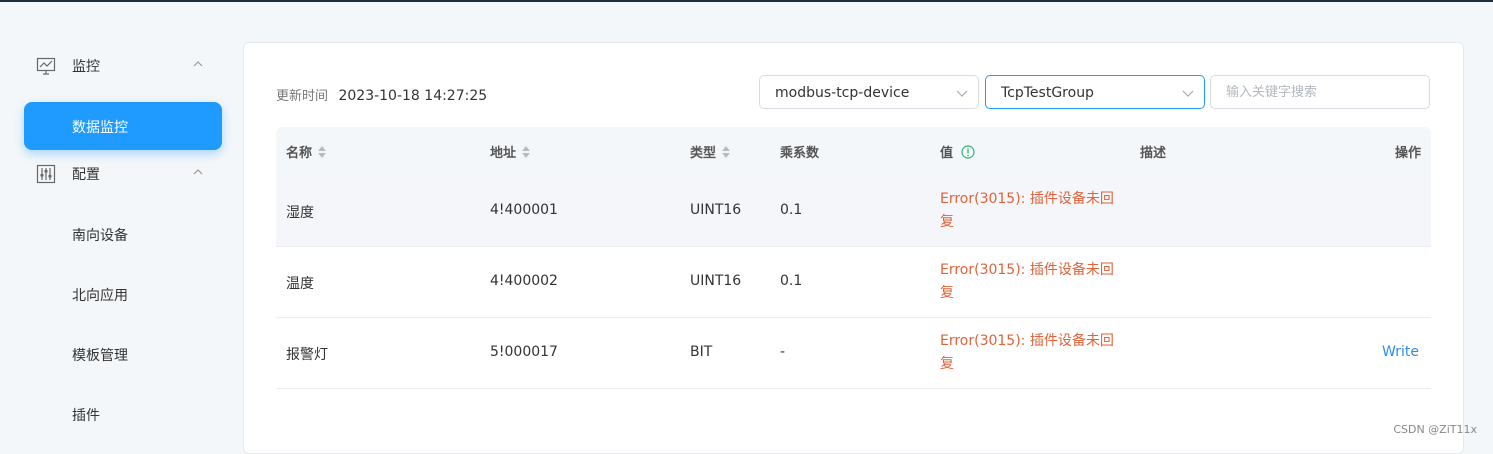  I want to click on cell-name: 湿度, so click(300, 213).